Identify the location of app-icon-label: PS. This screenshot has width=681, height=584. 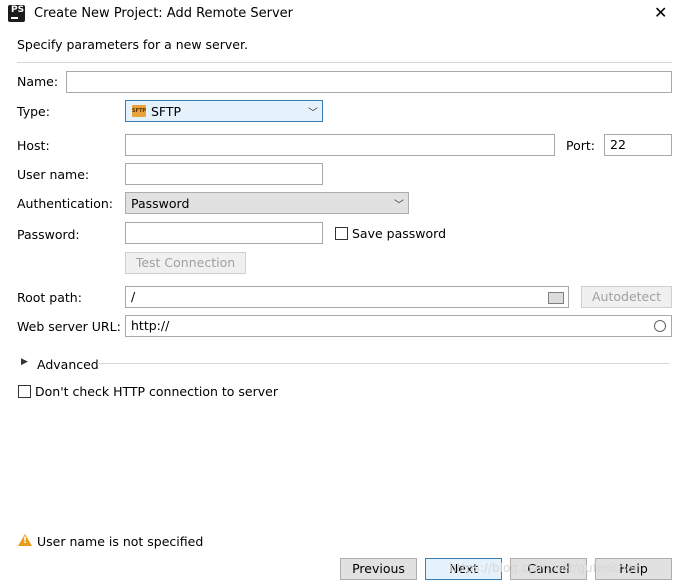
(18, 10).